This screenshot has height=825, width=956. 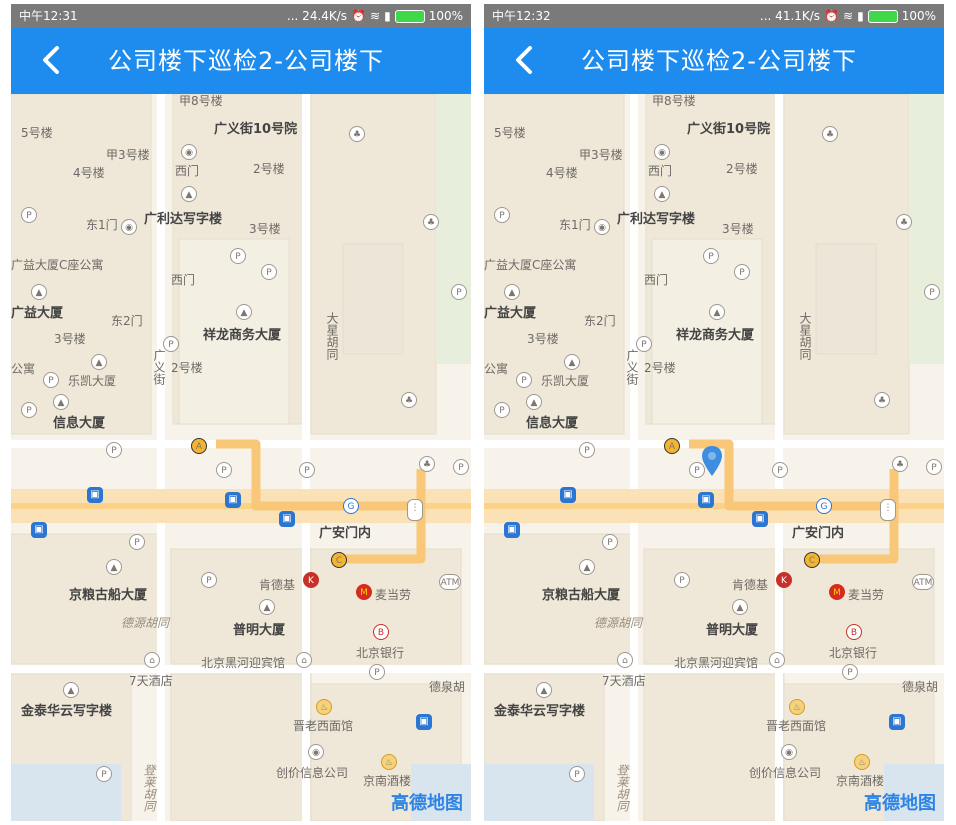 I want to click on map-label: 西门, so click(x=656, y=280).